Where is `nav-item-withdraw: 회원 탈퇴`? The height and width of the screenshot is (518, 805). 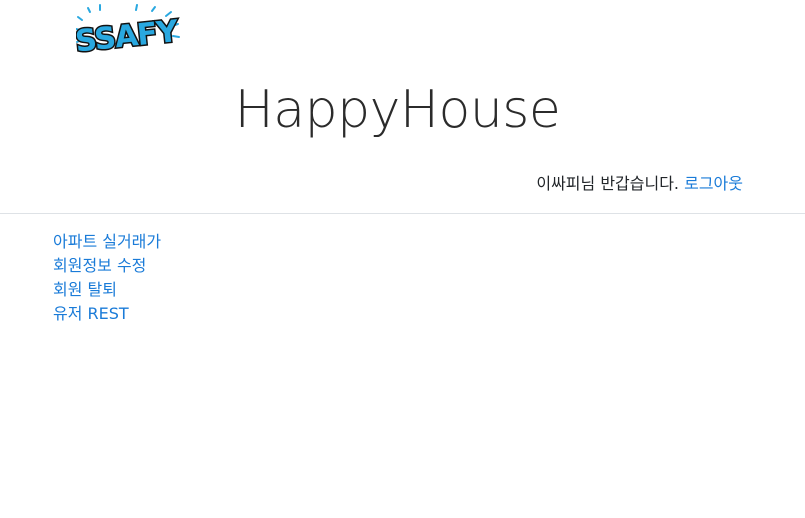
nav-item-withdraw: 회원 탈퇴 is located at coordinates (107, 290).